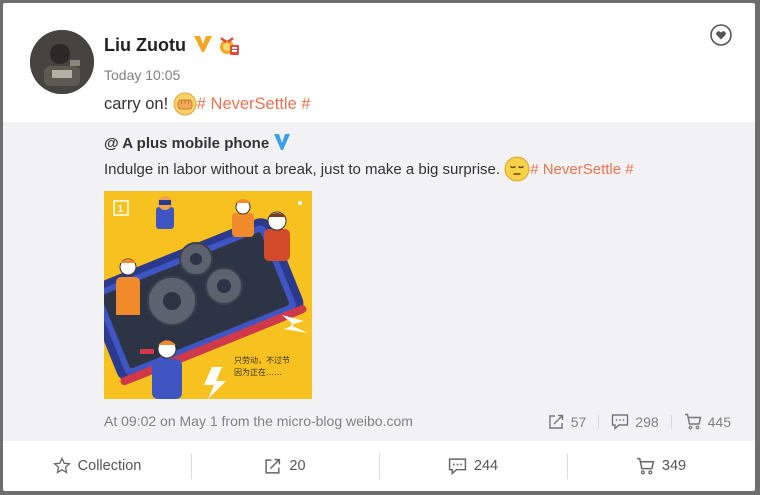  Describe the element at coordinates (229, 46) in the screenshot. I see `medal-badge-icon` at that location.